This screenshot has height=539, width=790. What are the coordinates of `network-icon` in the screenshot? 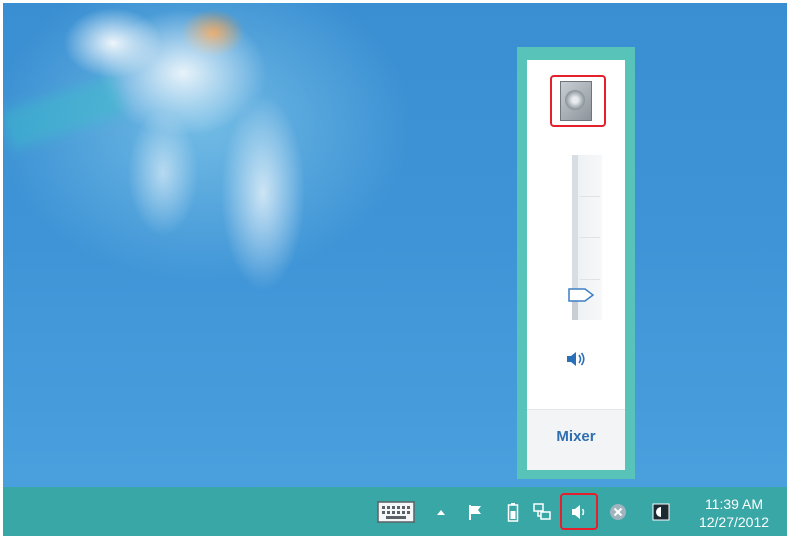 It's located at (542, 511).